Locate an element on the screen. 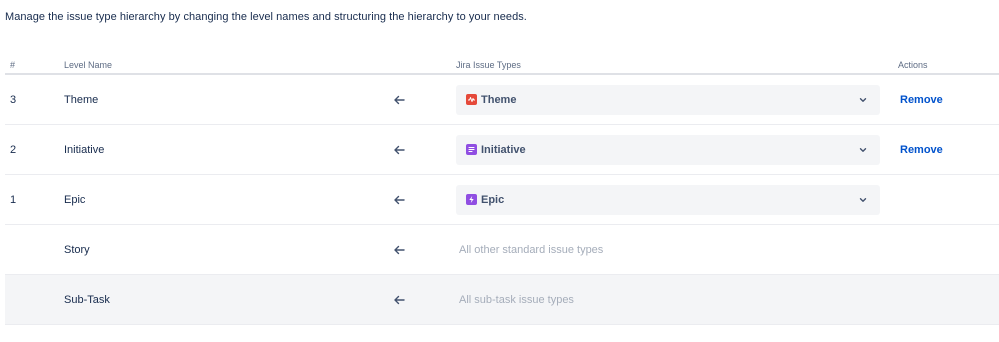 This screenshot has height=342, width=999. level-name: Story is located at coordinates (77, 249).